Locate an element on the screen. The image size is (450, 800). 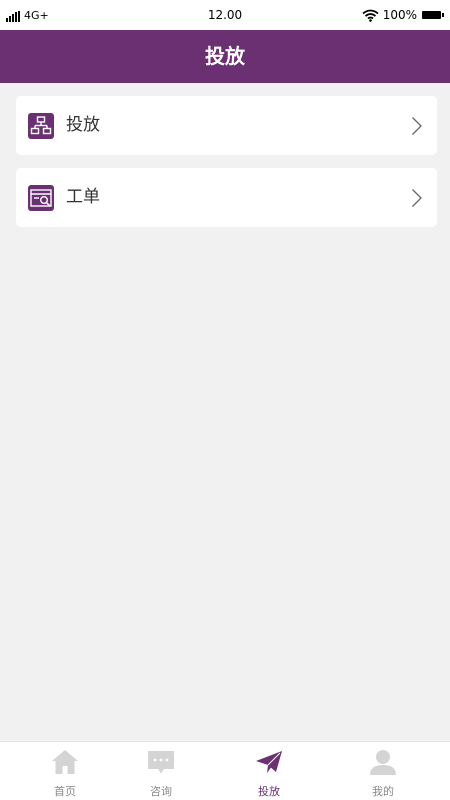
tab-consult: 咨询 is located at coordinates (161, 771).